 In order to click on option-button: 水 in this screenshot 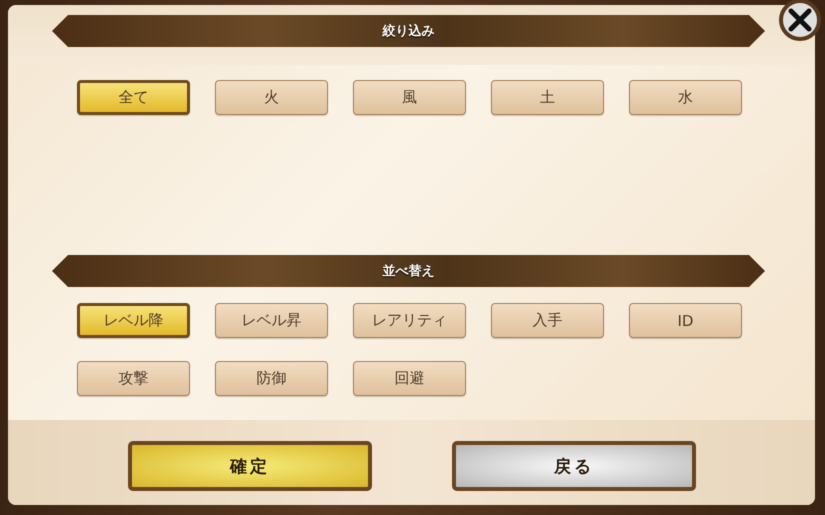, I will do `click(685, 97)`.